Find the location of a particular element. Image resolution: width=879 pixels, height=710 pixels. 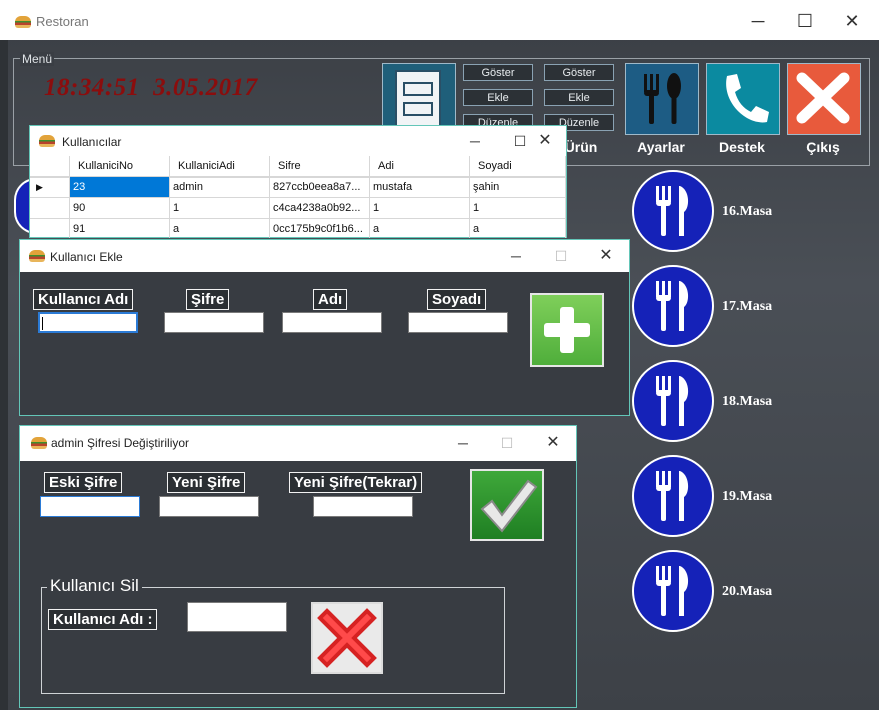

grid-cell: admin is located at coordinates (220, 187).